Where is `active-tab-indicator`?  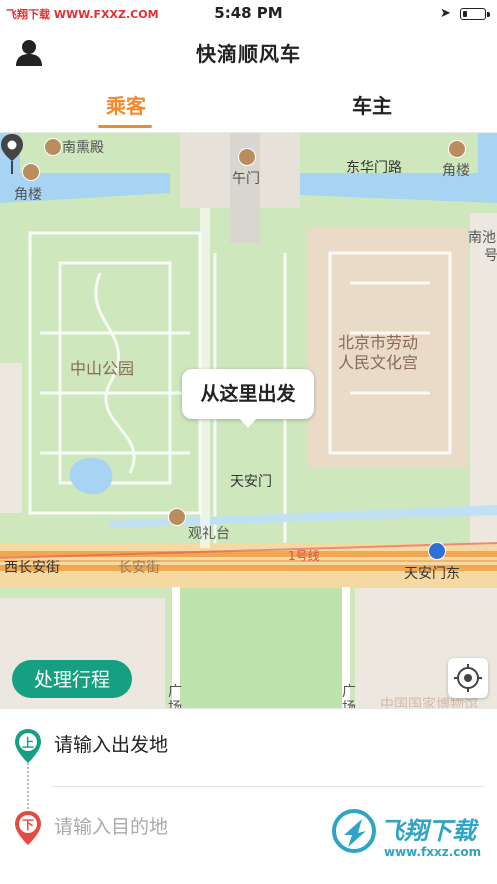
active-tab-indicator is located at coordinates (125, 126).